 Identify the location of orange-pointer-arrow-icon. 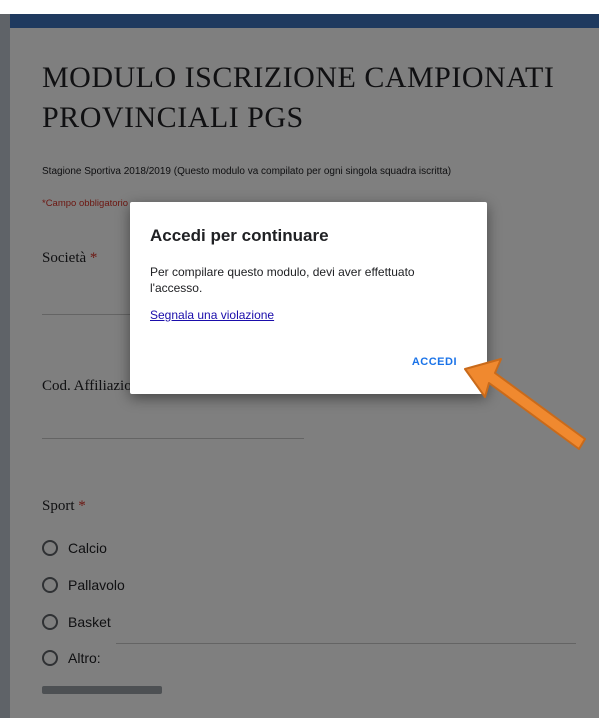
(525, 404).